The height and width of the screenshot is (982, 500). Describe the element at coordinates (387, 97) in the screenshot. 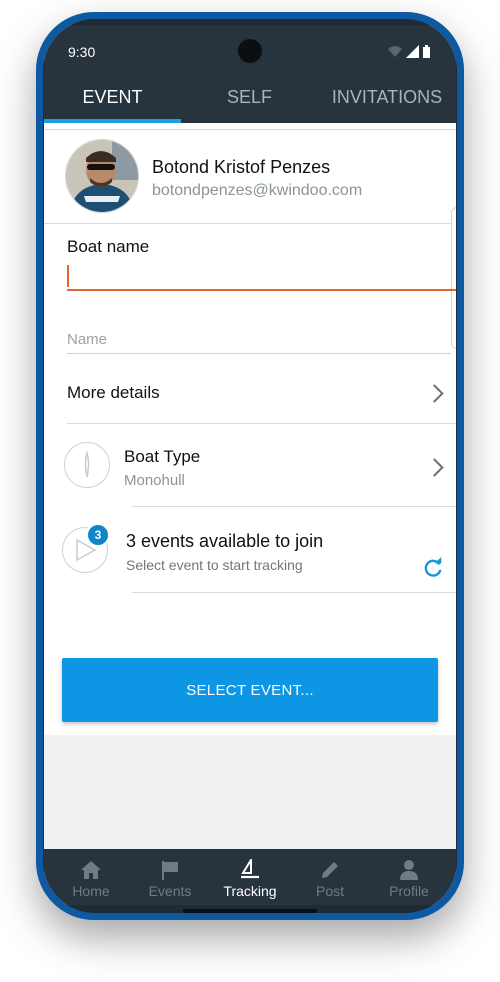

I see `tab-invitations: INVITATIONS` at that location.